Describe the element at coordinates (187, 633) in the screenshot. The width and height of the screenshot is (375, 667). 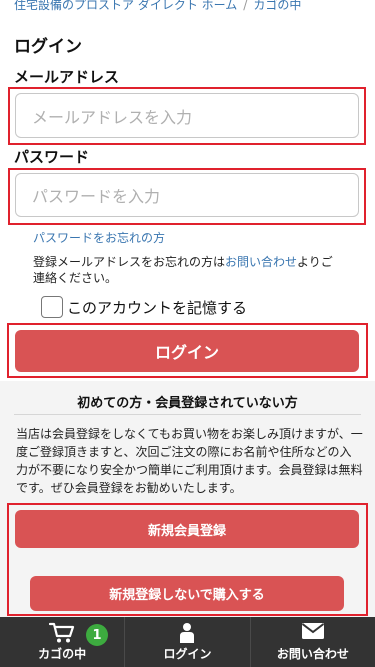
I see `person-icon` at that location.